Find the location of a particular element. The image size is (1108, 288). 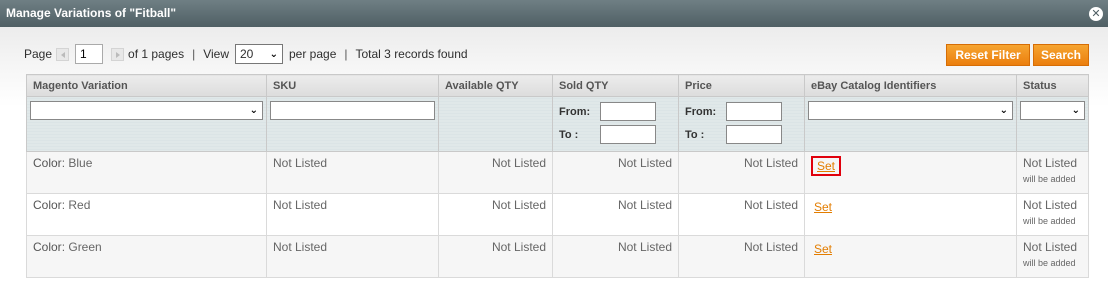

search-button: Search is located at coordinates (1061, 55).